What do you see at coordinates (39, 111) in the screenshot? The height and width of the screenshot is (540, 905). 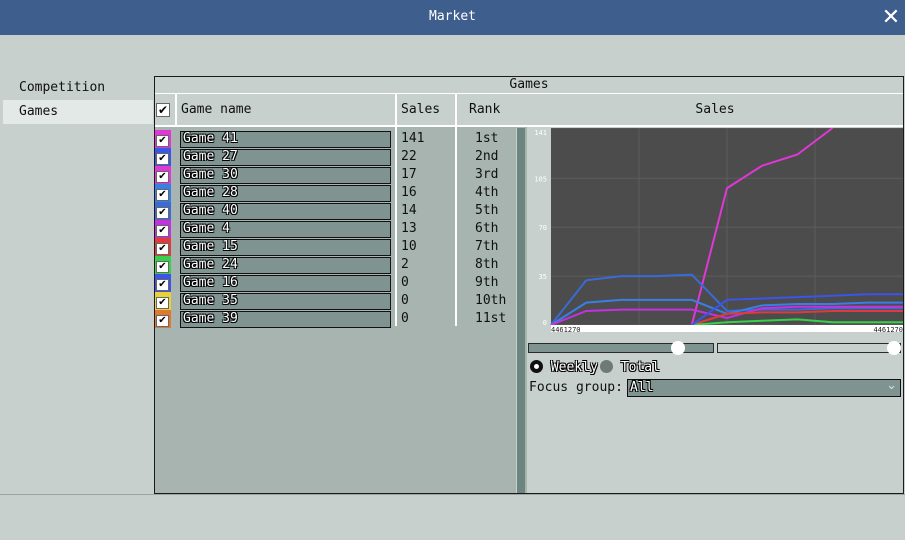 I see `sidebar-item-label: Games` at bounding box center [39, 111].